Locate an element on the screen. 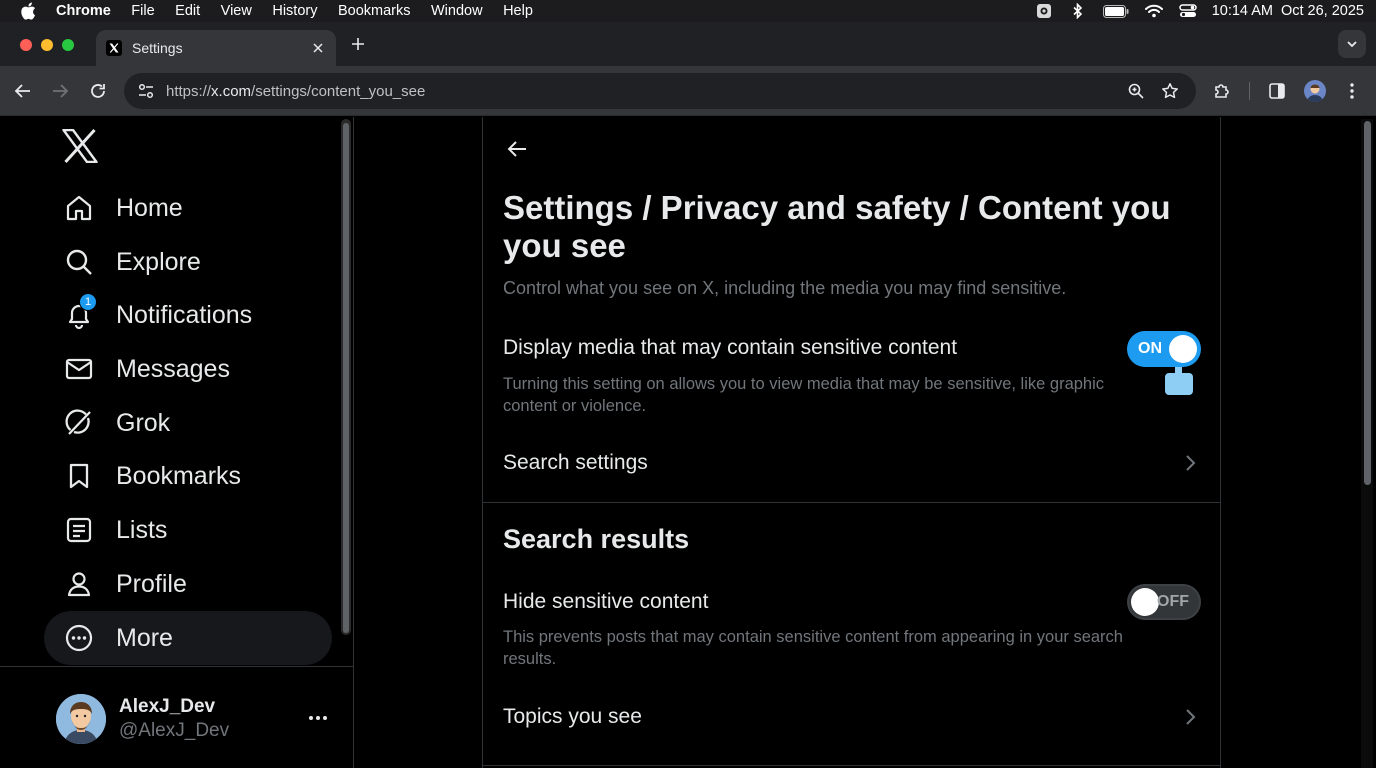 The width and height of the screenshot is (1376, 768). nav-label-notifications: Notifications is located at coordinates (184, 314).